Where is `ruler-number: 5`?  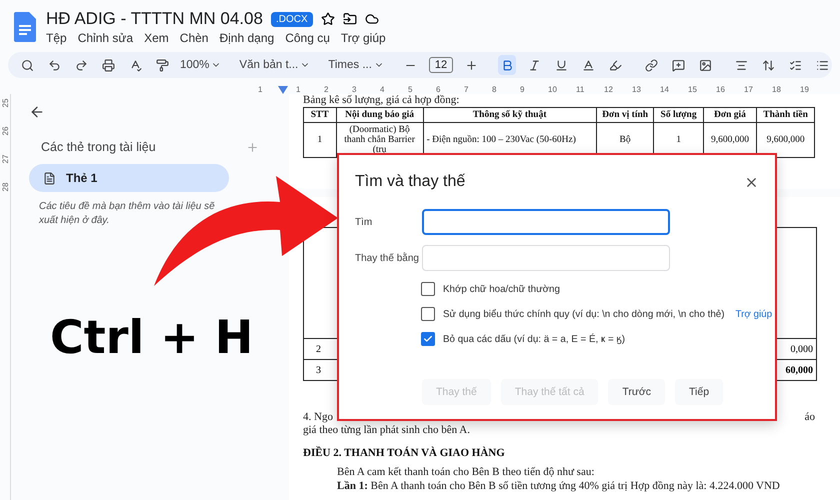 ruler-number: 5 is located at coordinates (411, 89).